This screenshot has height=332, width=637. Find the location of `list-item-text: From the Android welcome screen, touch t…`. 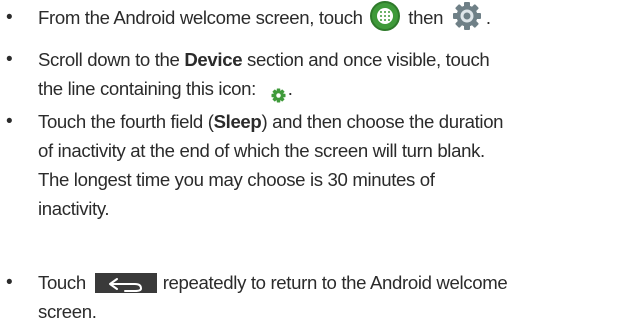

list-item-text: From the Android welcome screen, touch t… is located at coordinates (336, 16).